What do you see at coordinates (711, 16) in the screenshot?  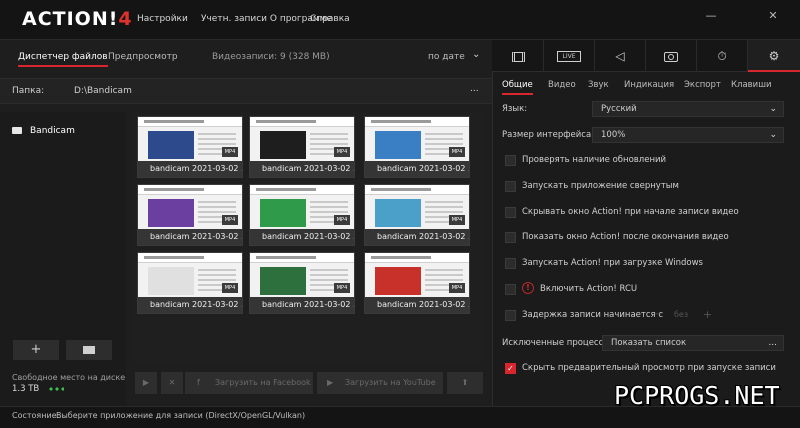 I see `minimize-button: —` at bounding box center [711, 16].